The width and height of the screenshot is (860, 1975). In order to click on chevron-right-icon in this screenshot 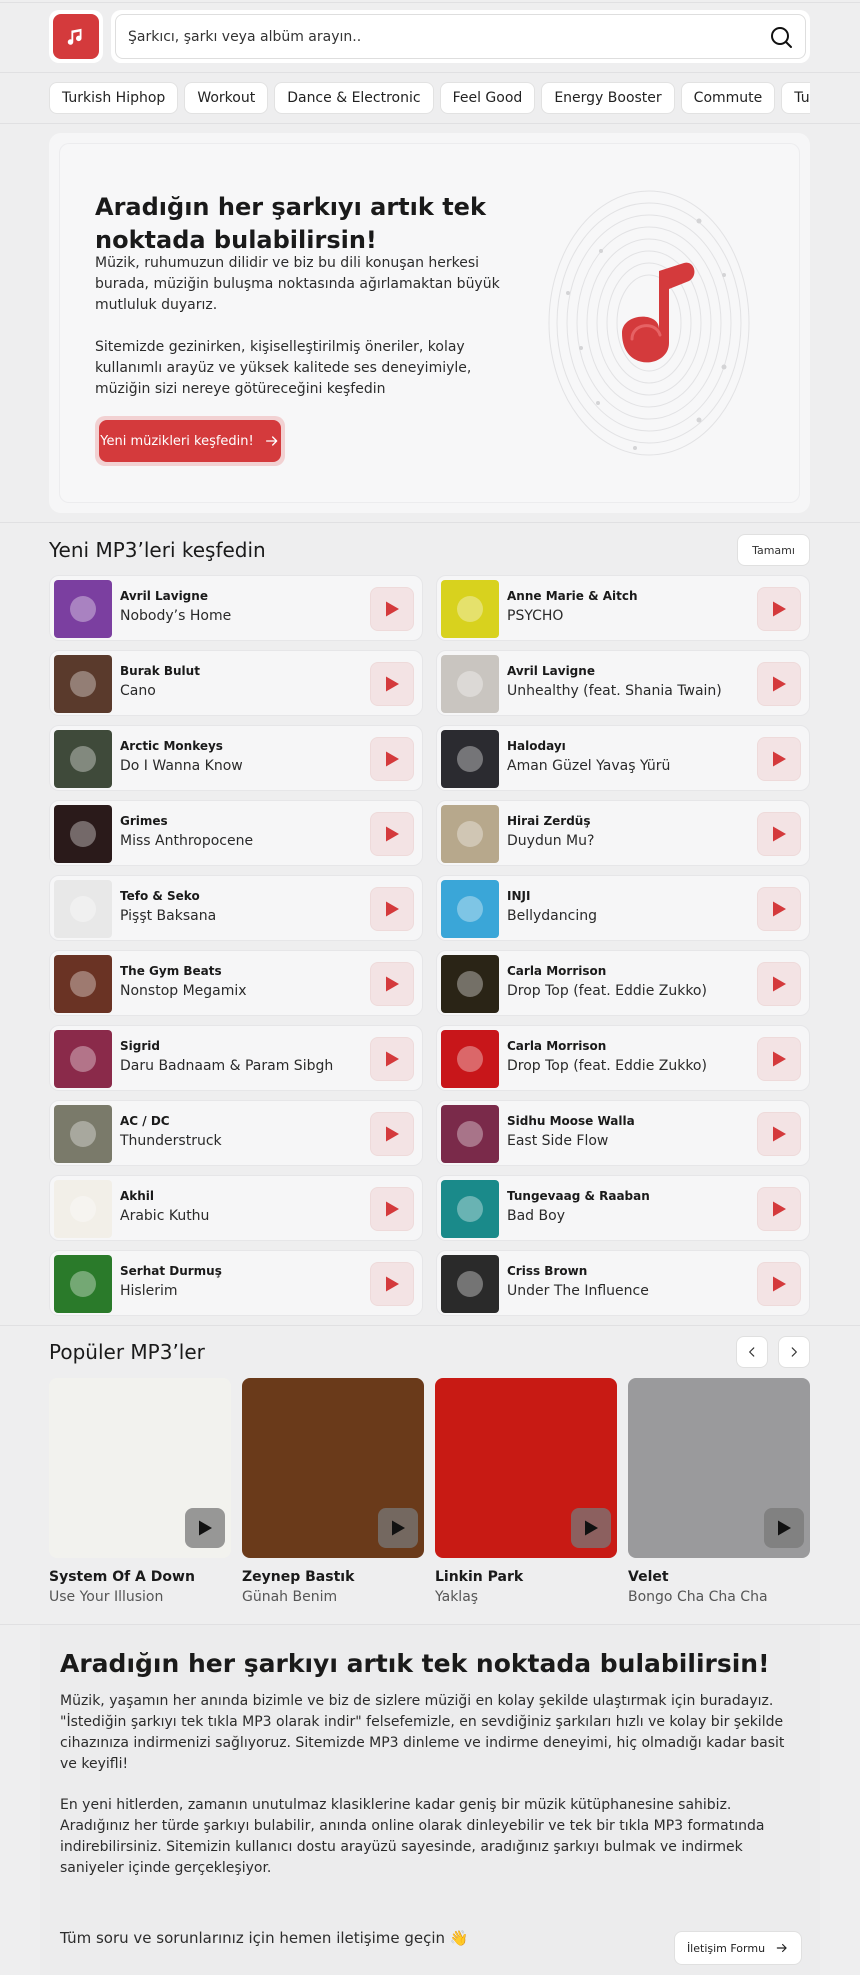, I will do `click(794, 1352)`.